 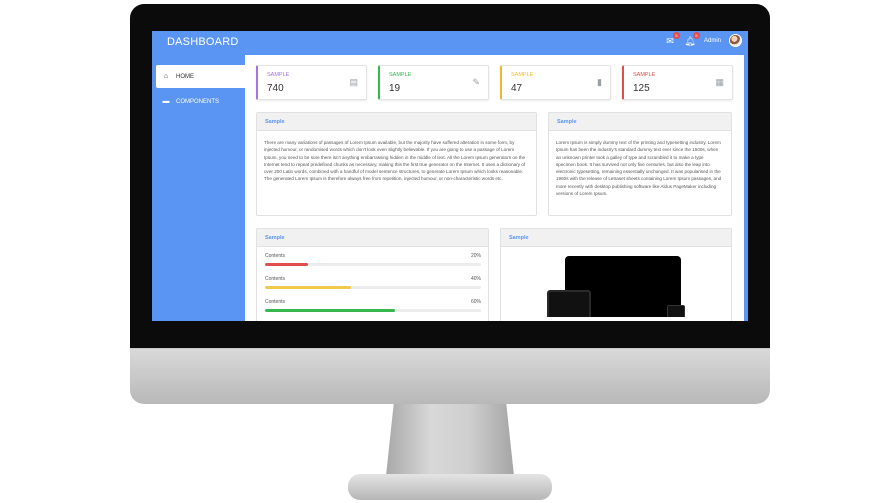 What do you see at coordinates (395, 88) in the screenshot?
I see `stat-value: 19` at bounding box center [395, 88].